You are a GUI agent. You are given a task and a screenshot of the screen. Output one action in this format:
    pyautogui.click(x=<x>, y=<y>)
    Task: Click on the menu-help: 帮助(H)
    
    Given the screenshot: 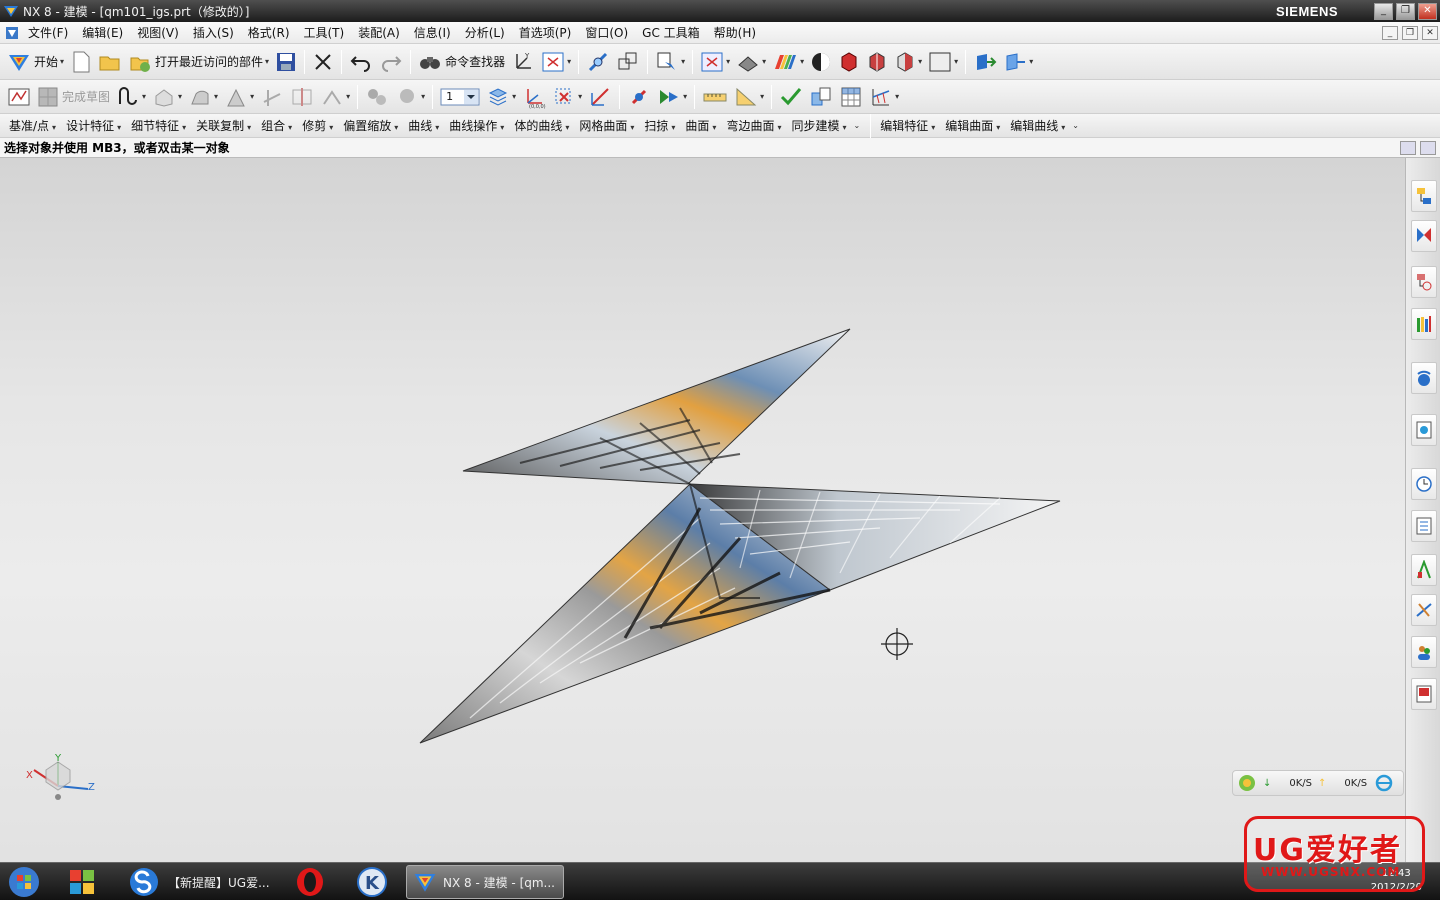 What is the action you would take?
    pyautogui.click(x=735, y=32)
    